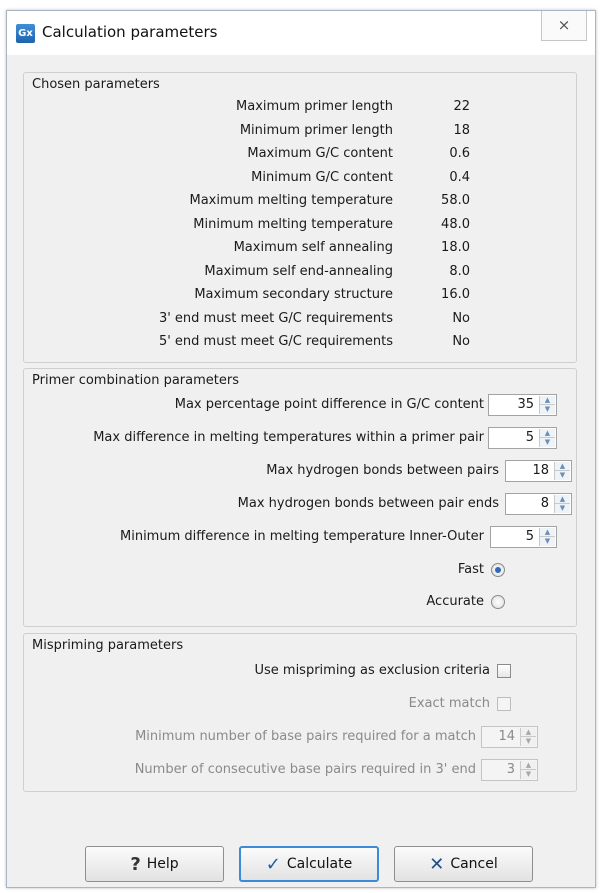 This screenshot has width=601, height=893. Describe the element at coordinates (437, 864) in the screenshot. I see `cancel-icon: ✕` at that location.